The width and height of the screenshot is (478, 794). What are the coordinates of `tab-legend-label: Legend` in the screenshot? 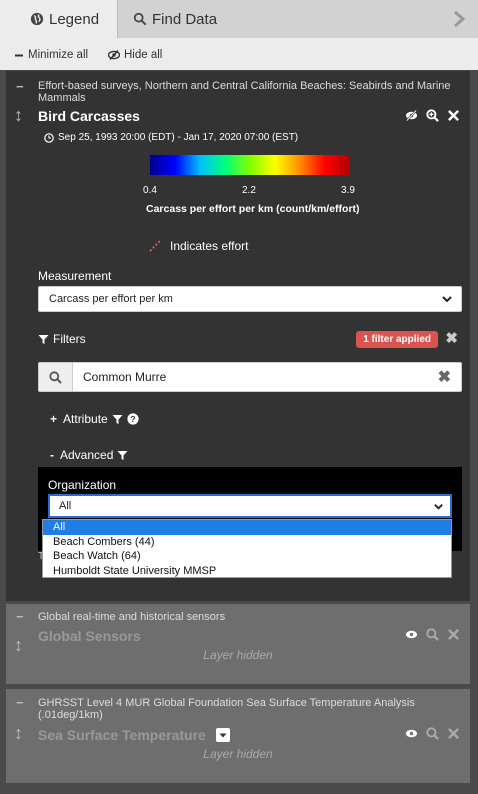 It's located at (74, 19).